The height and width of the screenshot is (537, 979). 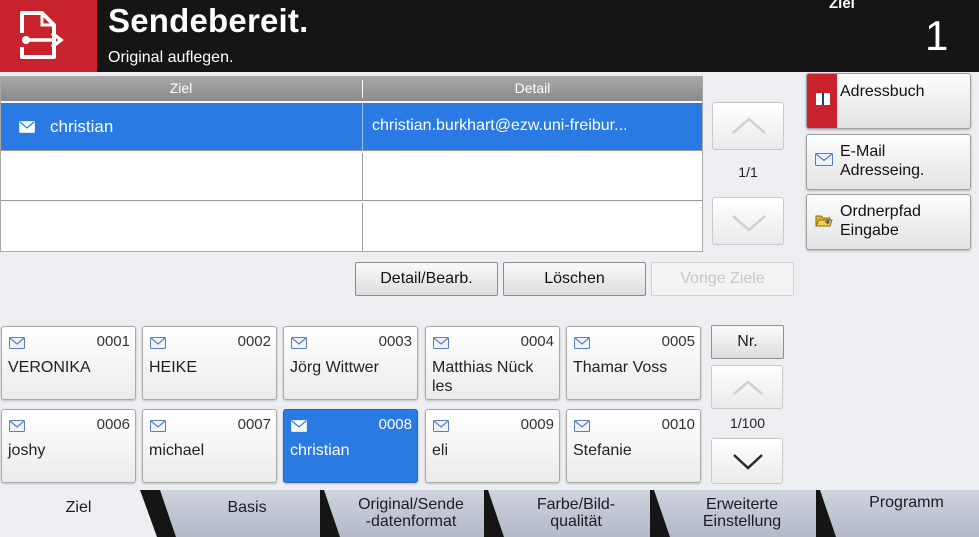 What do you see at coordinates (574, 279) in the screenshot?
I see `delete-button: Löschen` at bounding box center [574, 279].